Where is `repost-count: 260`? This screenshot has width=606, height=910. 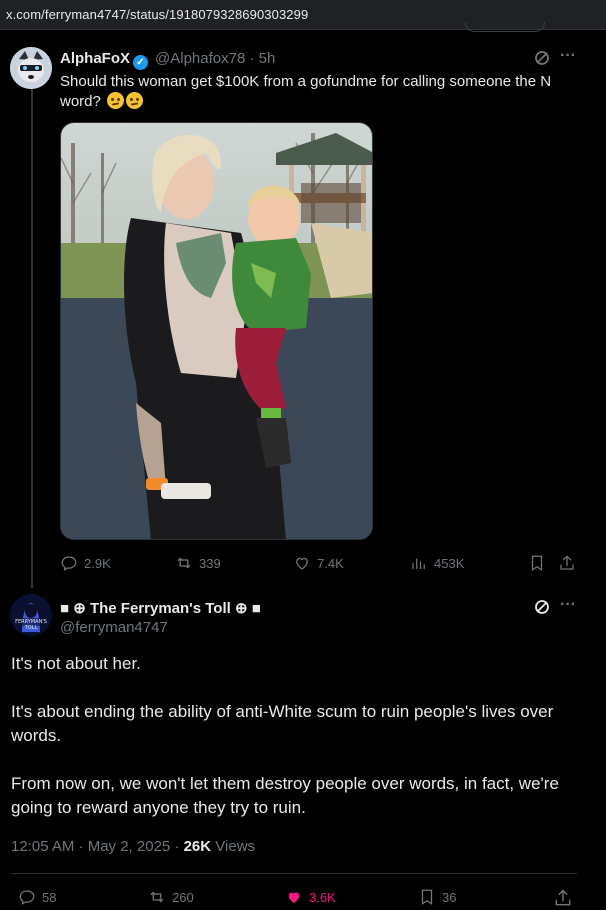 repost-count: 260 is located at coordinates (183, 897).